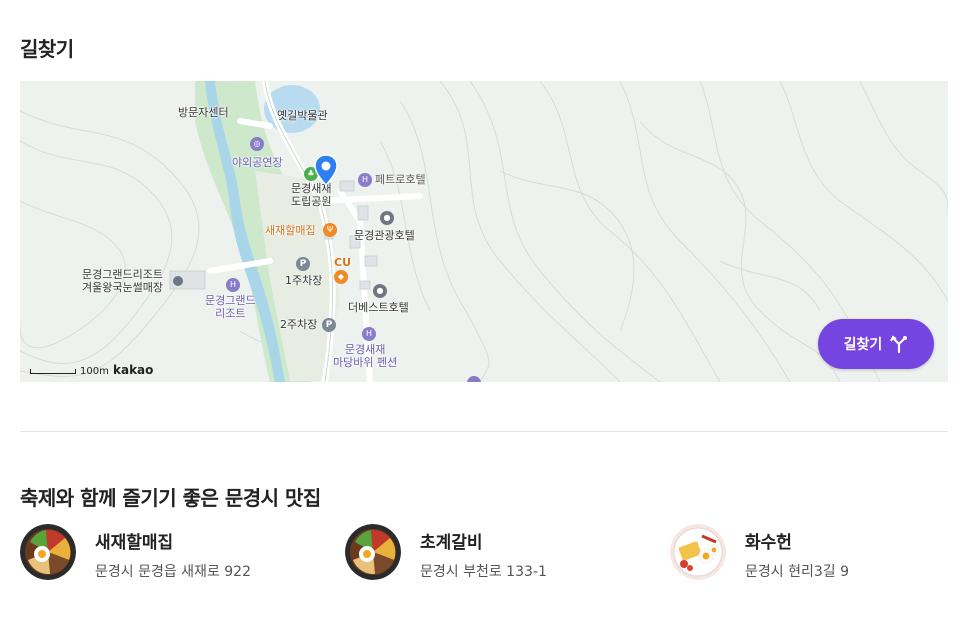  What do you see at coordinates (173, 572) in the screenshot?
I see `restaurant-address: 문경시 문경읍 새재로 922` at bounding box center [173, 572].